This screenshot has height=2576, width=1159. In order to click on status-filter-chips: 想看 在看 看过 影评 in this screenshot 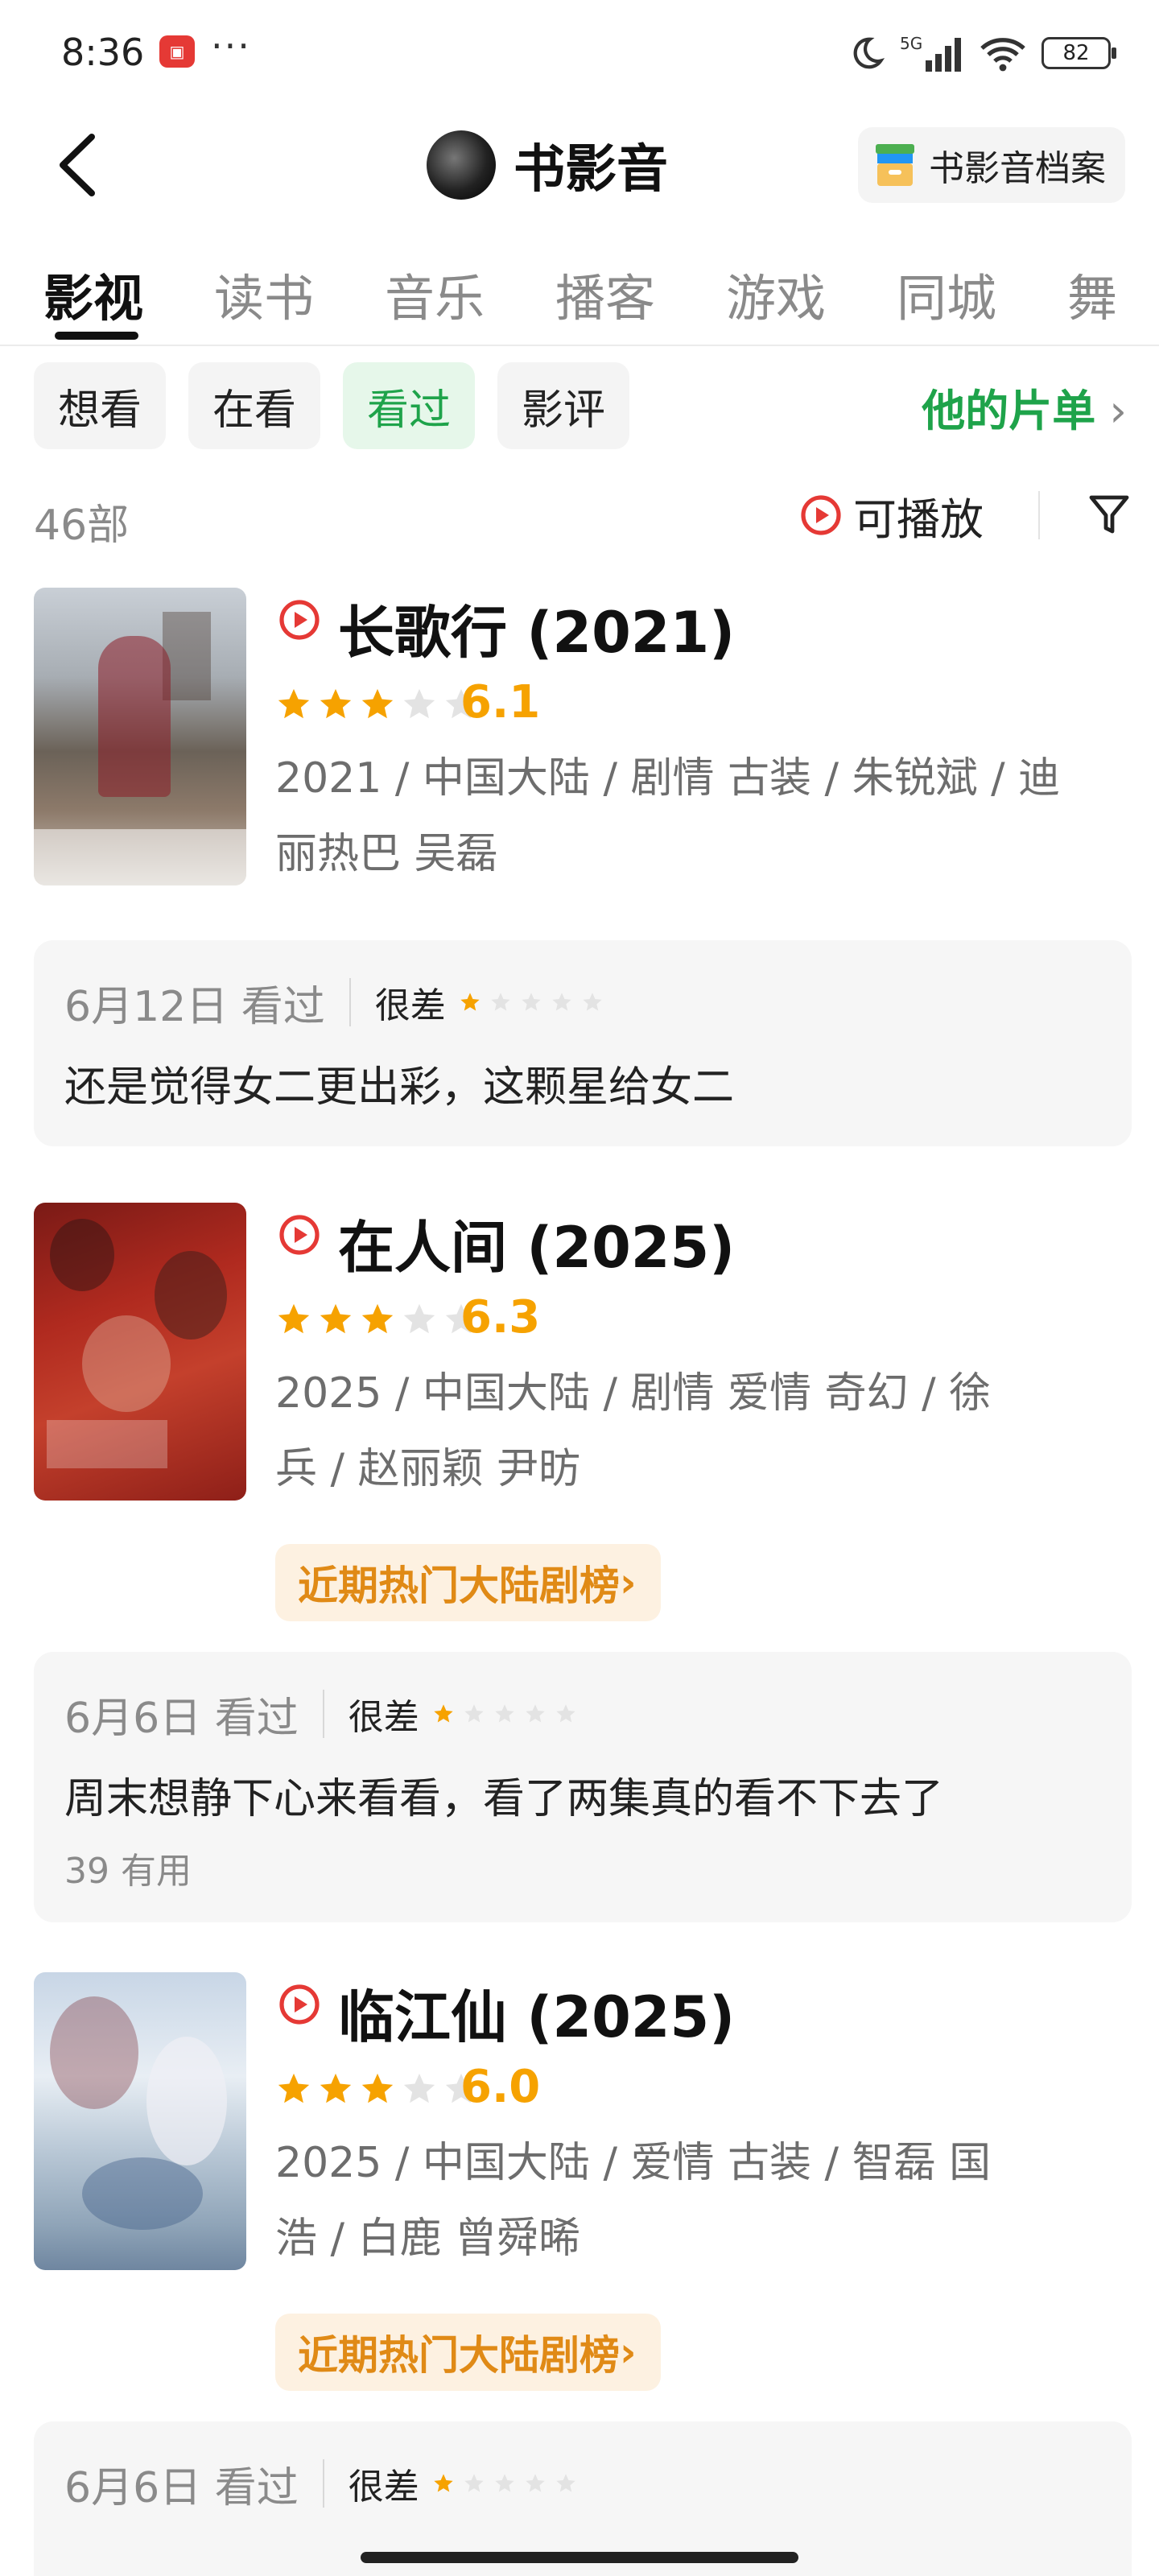, I will do `click(332, 405)`.